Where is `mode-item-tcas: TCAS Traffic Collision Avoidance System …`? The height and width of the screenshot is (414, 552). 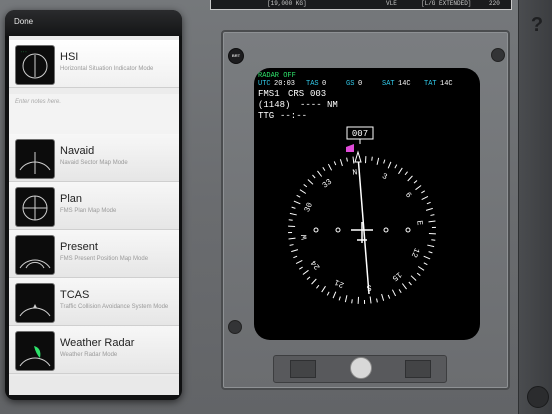 mode-item-tcas: TCAS Traffic Collision Avoidance System … is located at coordinates (94, 302).